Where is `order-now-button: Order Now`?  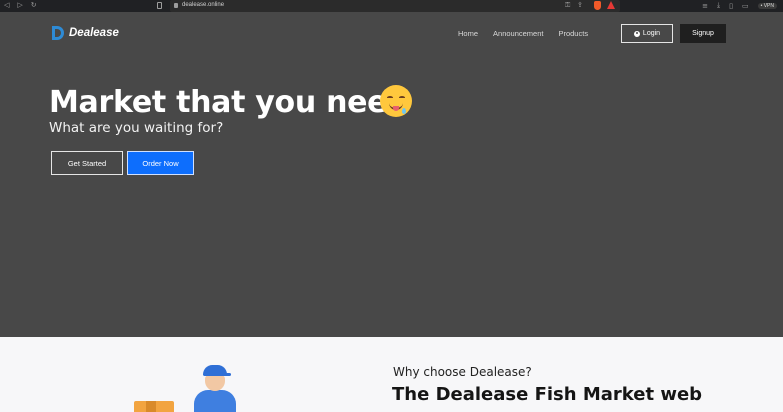
order-now-button: Order Now is located at coordinates (160, 163).